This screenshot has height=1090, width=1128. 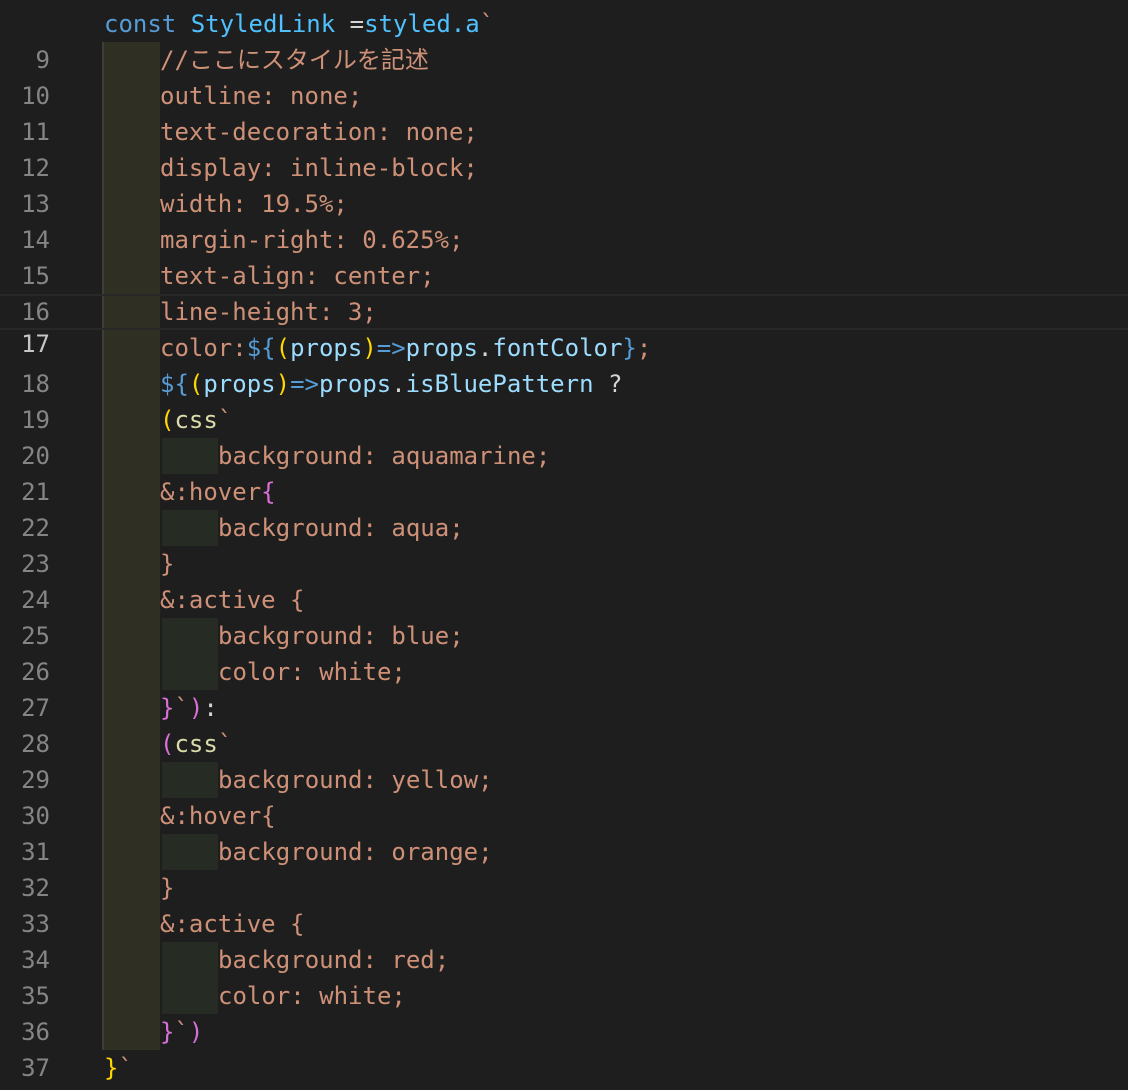 I want to click on line-content: }`, so click(x=118, y=1068).